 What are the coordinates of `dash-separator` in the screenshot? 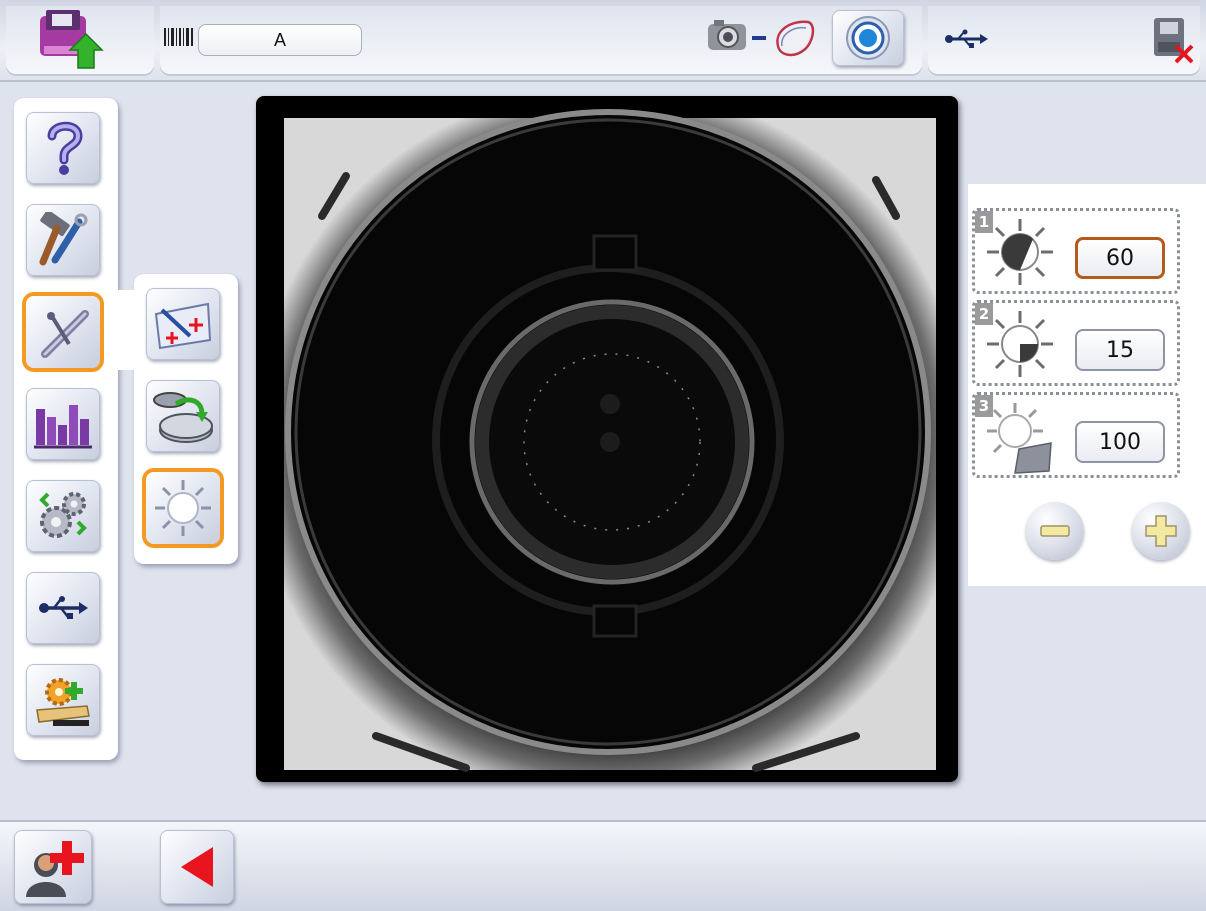 It's located at (759, 38).